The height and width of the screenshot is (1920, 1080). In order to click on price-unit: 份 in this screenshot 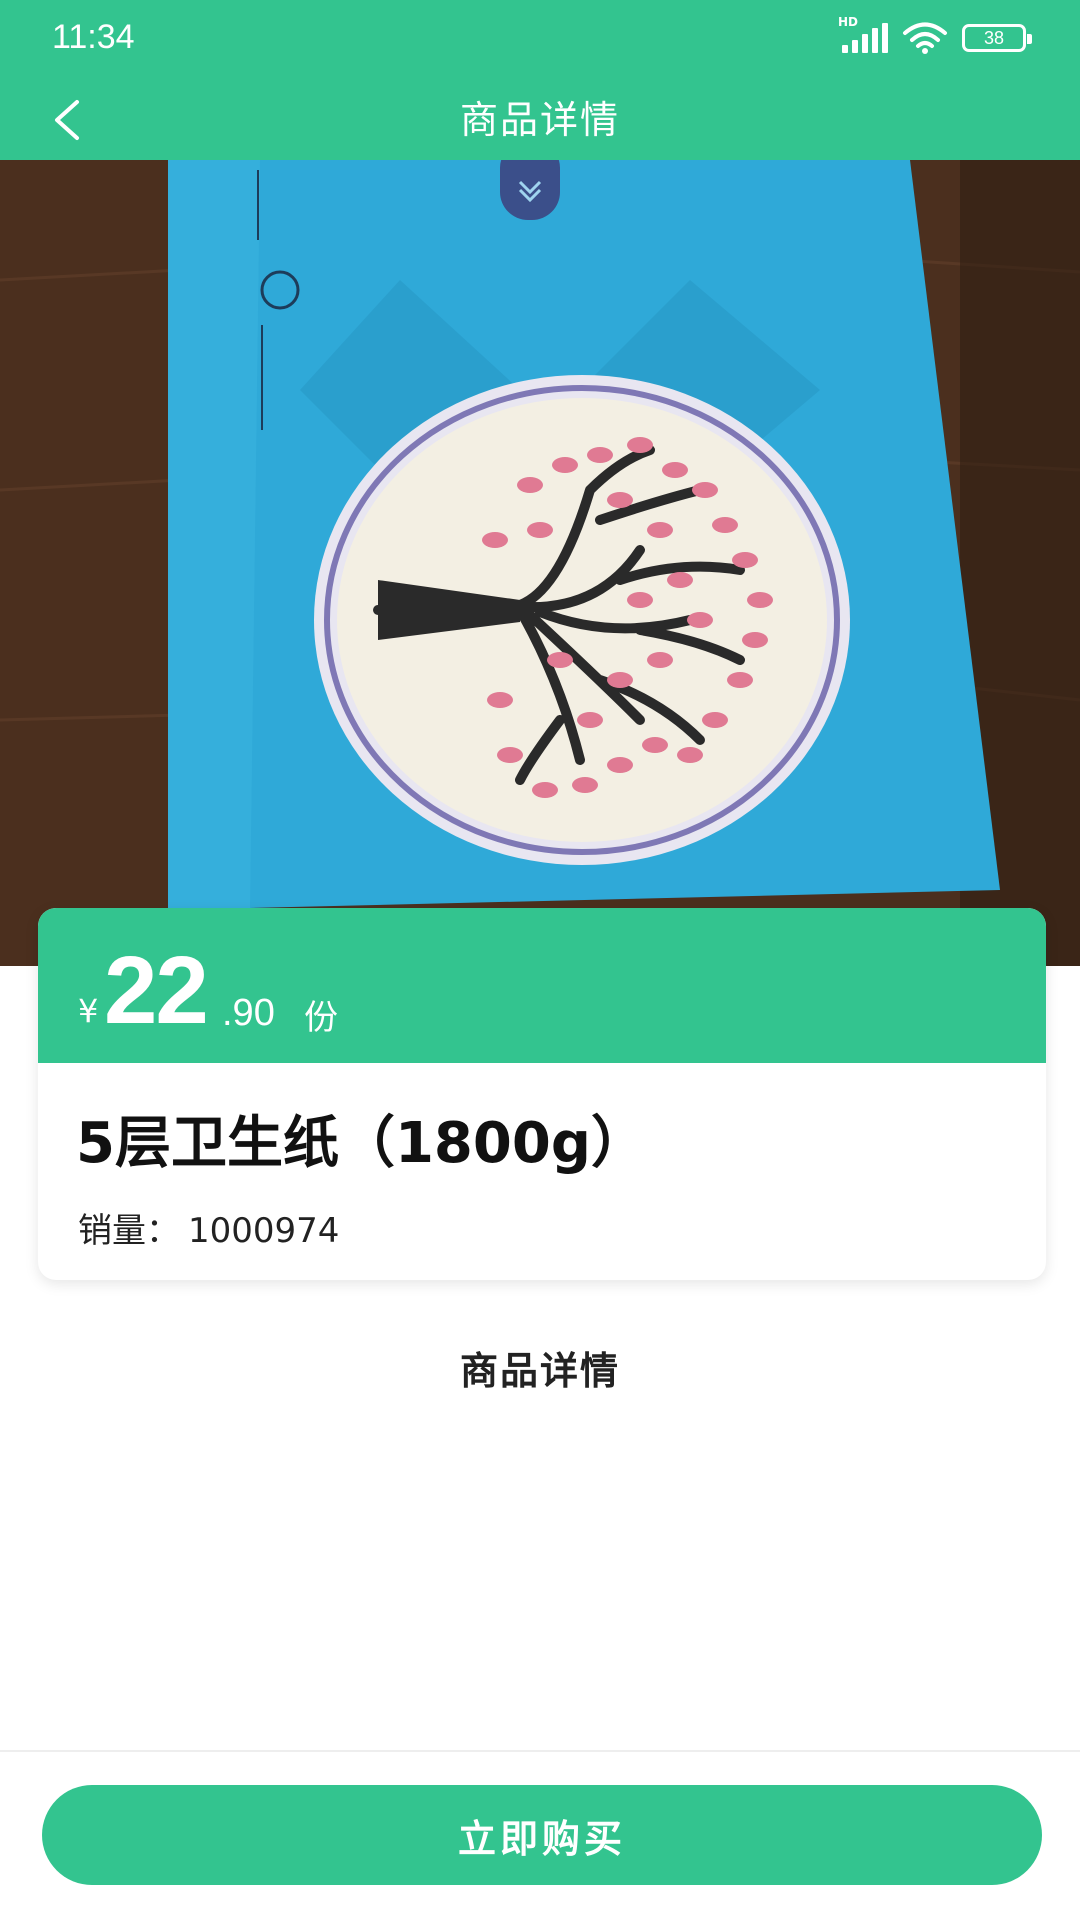, I will do `click(321, 1018)`.